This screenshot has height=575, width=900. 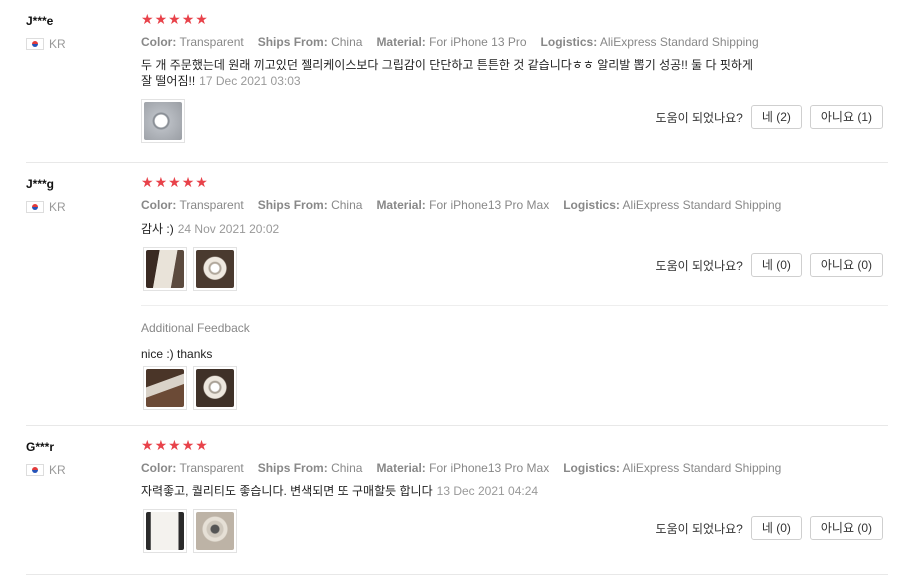 What do you see at coordinates (471, 229) in the screenshot?
I see `review-text: 감사 :) 24 Nov 2021 20:02` at bounding box center [471, 229].